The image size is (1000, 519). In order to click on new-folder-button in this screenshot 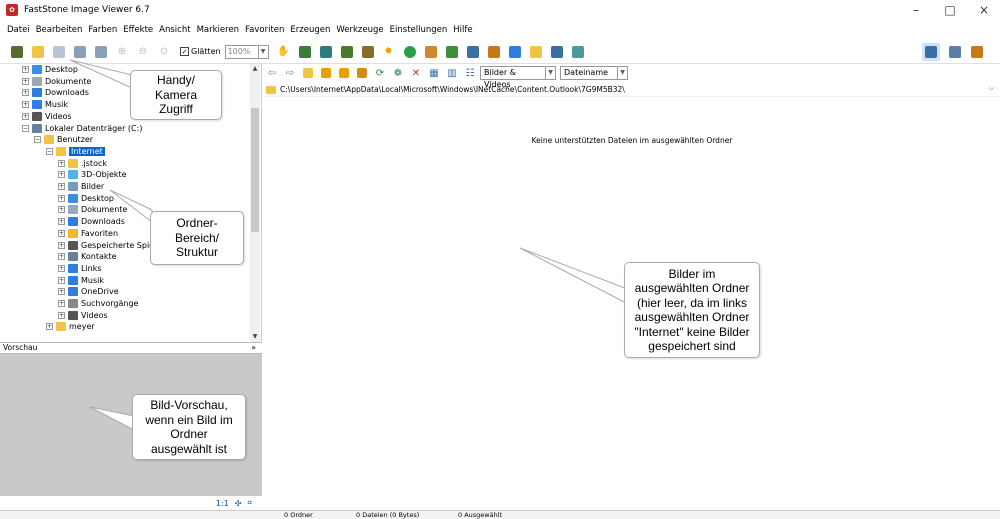, I will do `click(326, 73)`.